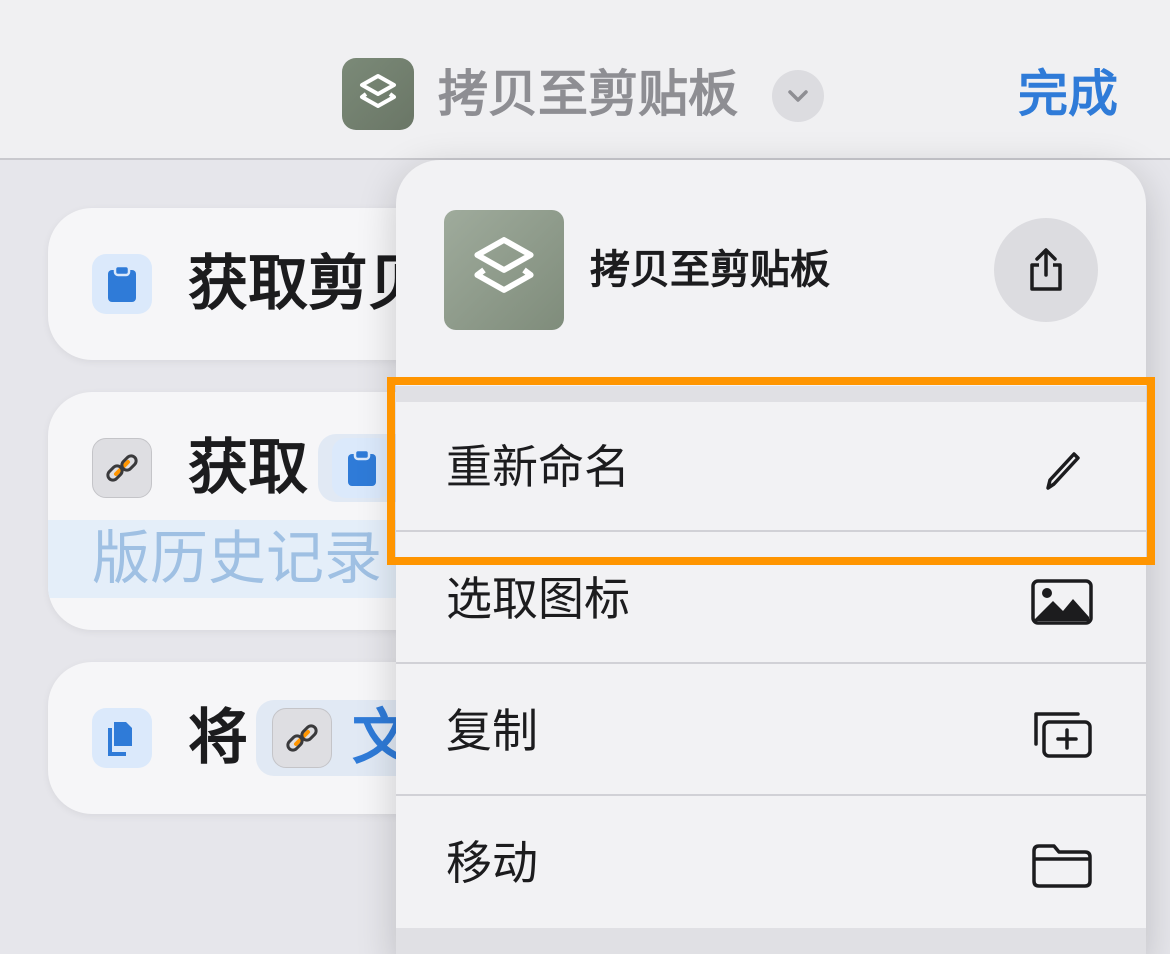 Image resolution: width=1170 pixels, height=954 pixels. I want to click on shortcut-app-icon, so click(378, 94).